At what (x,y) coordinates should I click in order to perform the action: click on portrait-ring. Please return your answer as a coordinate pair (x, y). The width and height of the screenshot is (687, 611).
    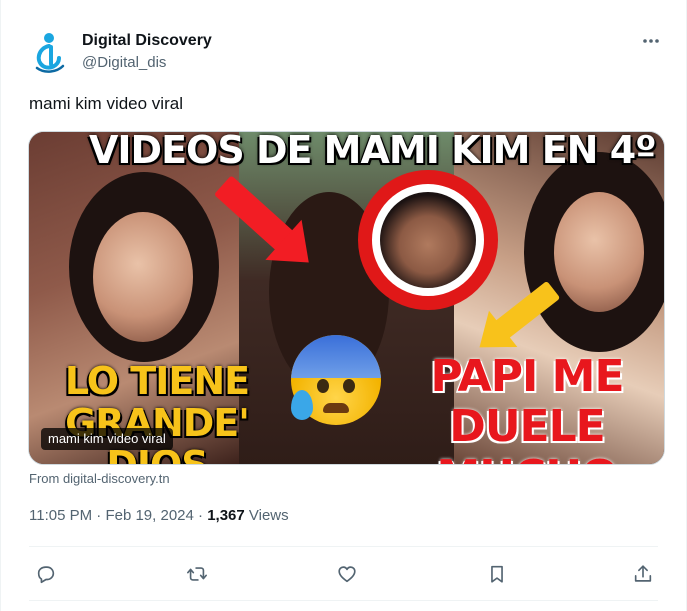
    Looking at the image, I should click on (428, 240).